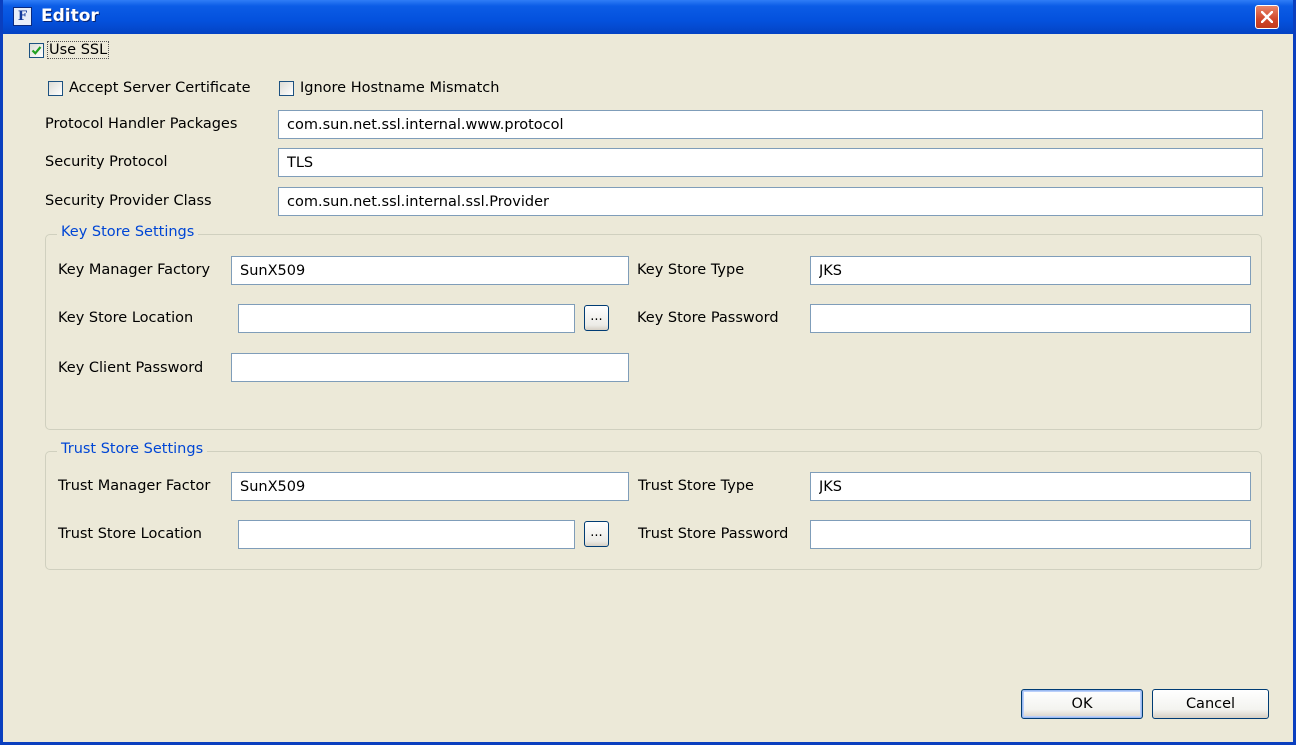  What do you see at coordinates (286, 88) in the screenshot?
I see `ignore-hostname-mismatch-checkbox` at bounding box center [286, 88].